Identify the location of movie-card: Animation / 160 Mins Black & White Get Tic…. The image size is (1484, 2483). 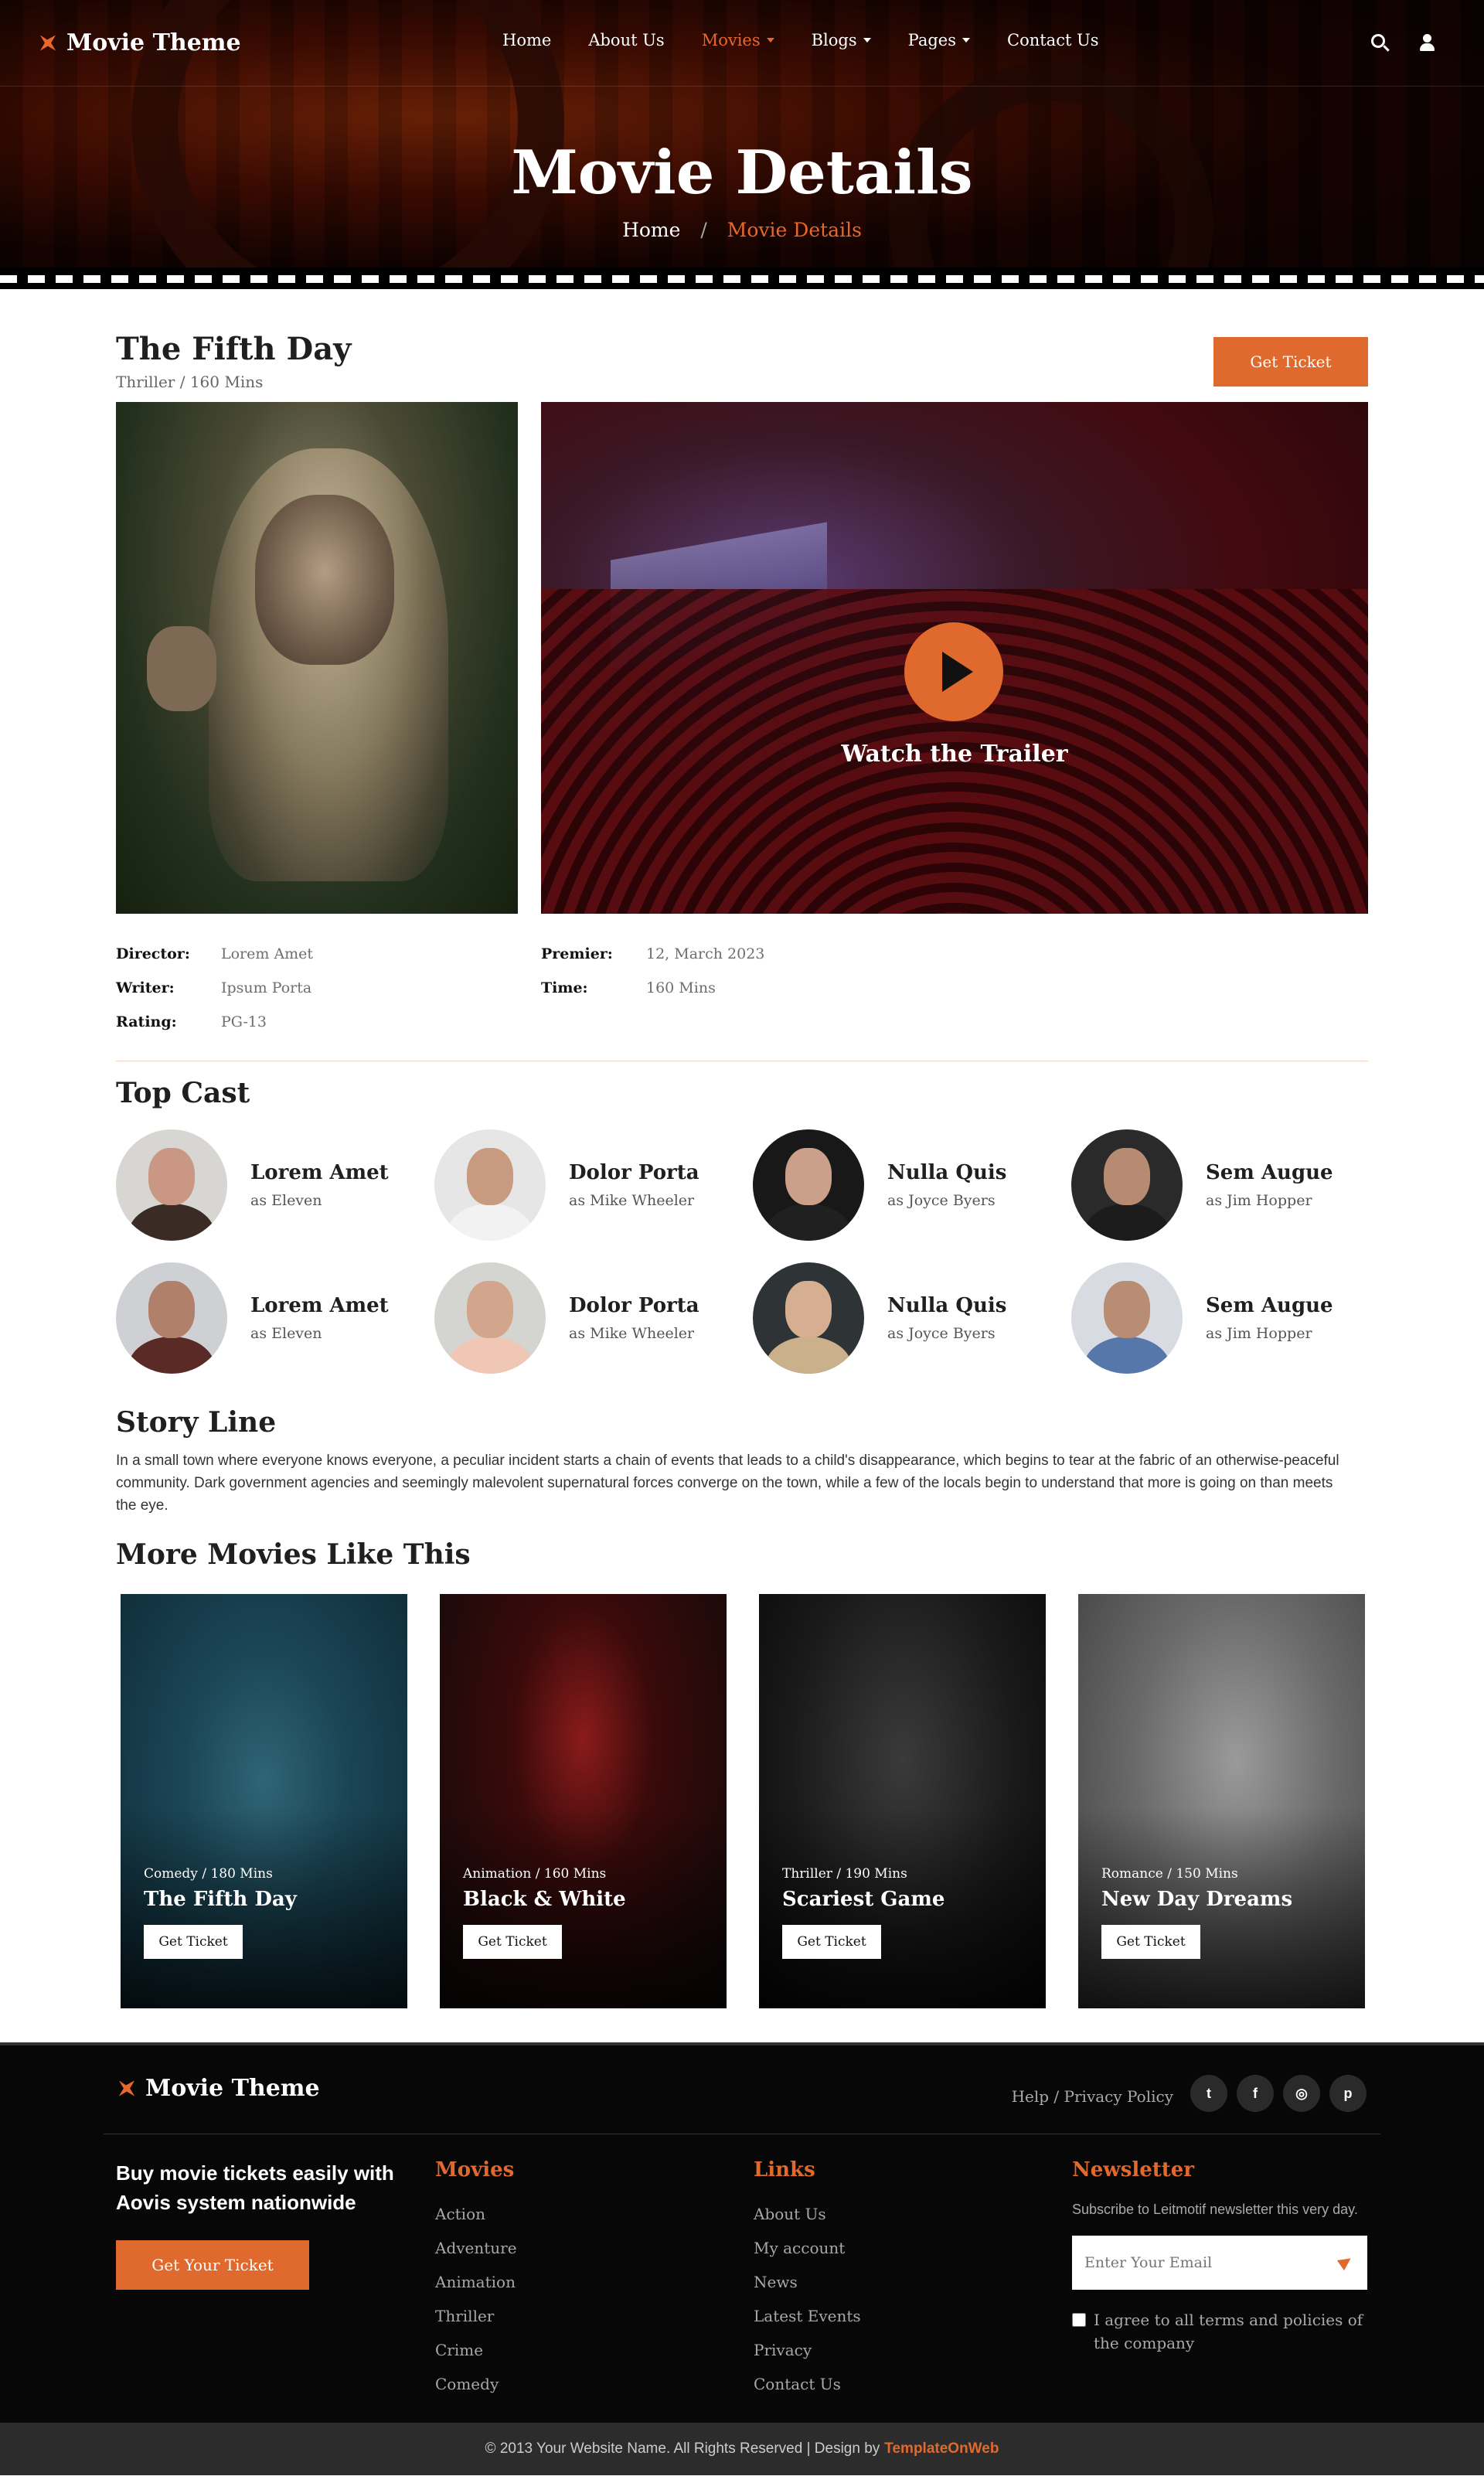
(583, 1801).